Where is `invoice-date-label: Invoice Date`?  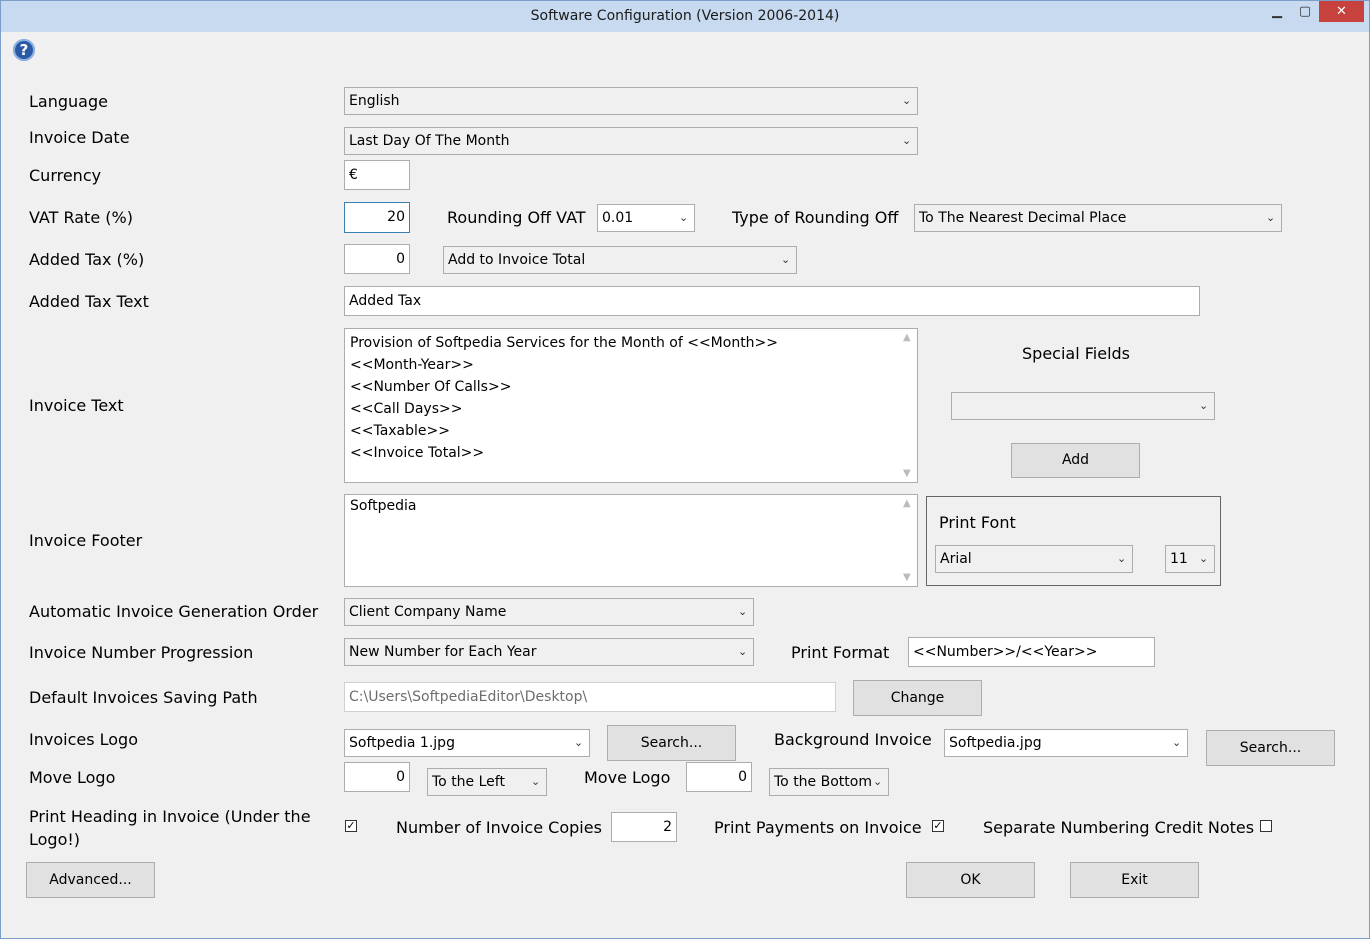
invoice-date-label: Invoice Date is located at coordinates (79, 137).